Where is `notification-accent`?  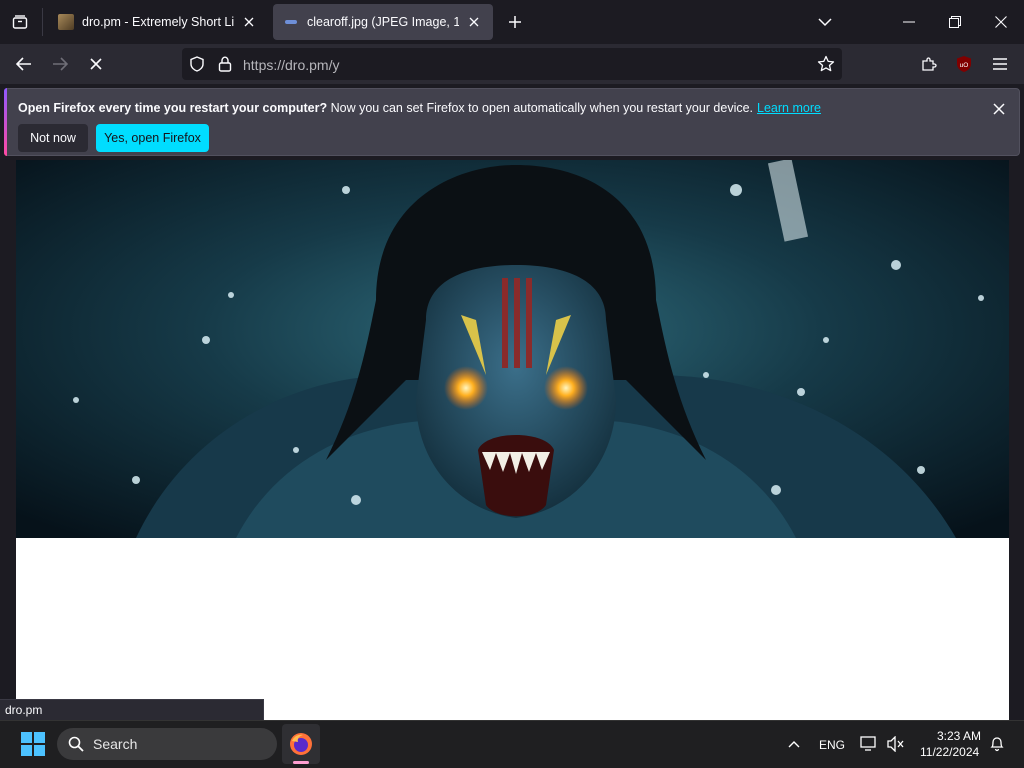
notification-accent is located at coordinates (5, 122).